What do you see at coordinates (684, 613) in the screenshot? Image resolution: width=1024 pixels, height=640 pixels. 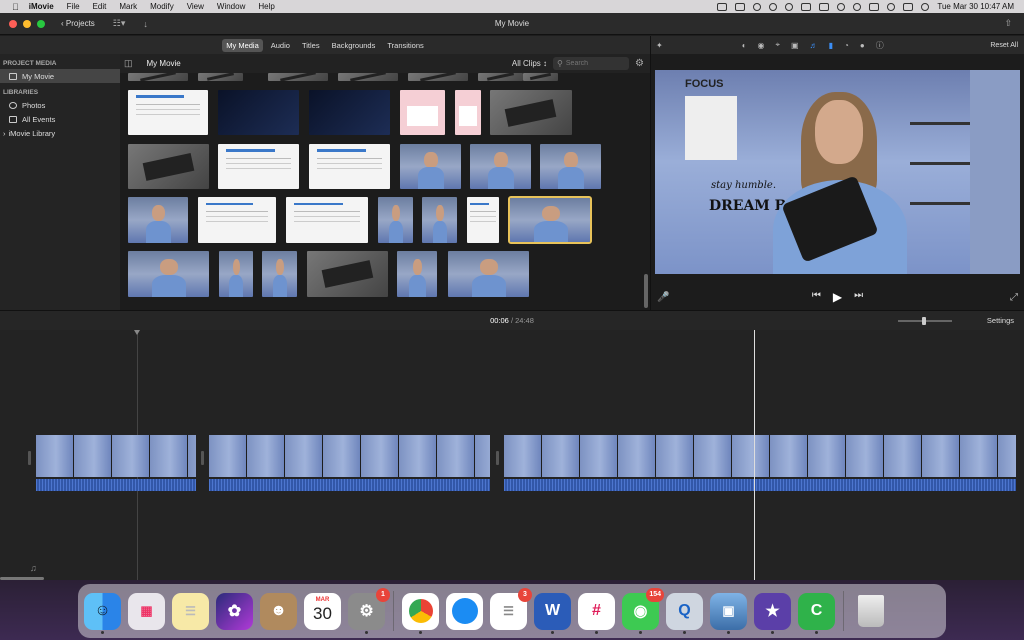 I see `quicktime-app: Q` at bounding box center [684, 613].